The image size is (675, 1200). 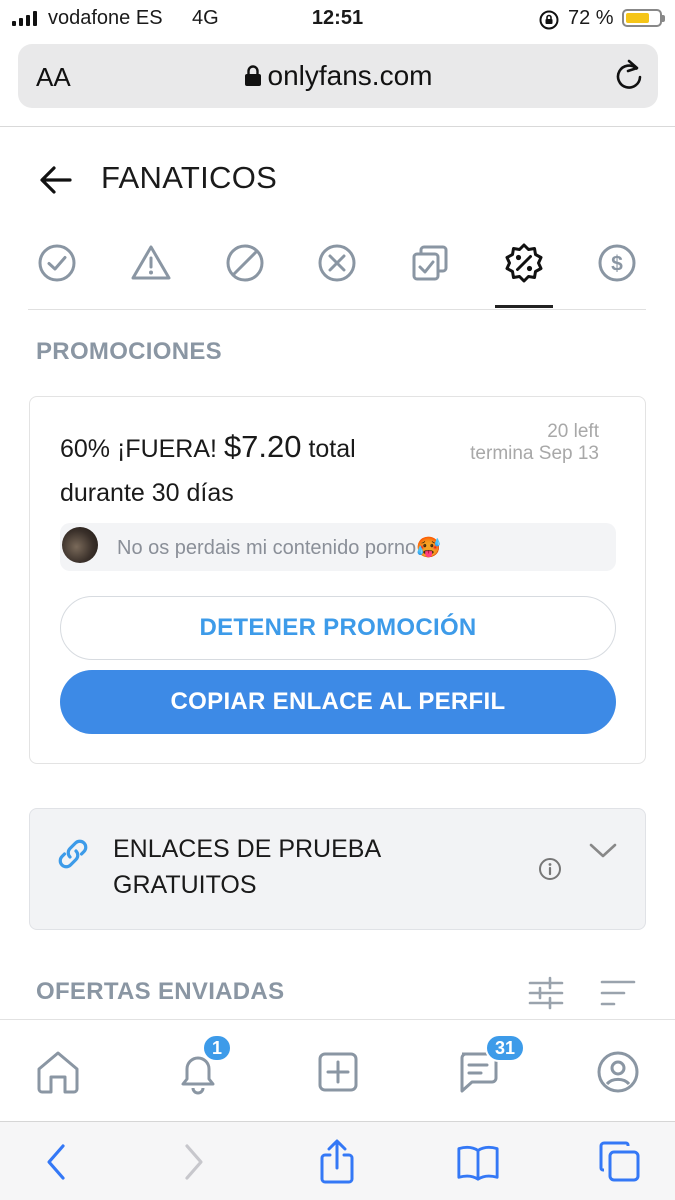 I want to click on dollar-circle-icon: $, so click(x=617, y=263).